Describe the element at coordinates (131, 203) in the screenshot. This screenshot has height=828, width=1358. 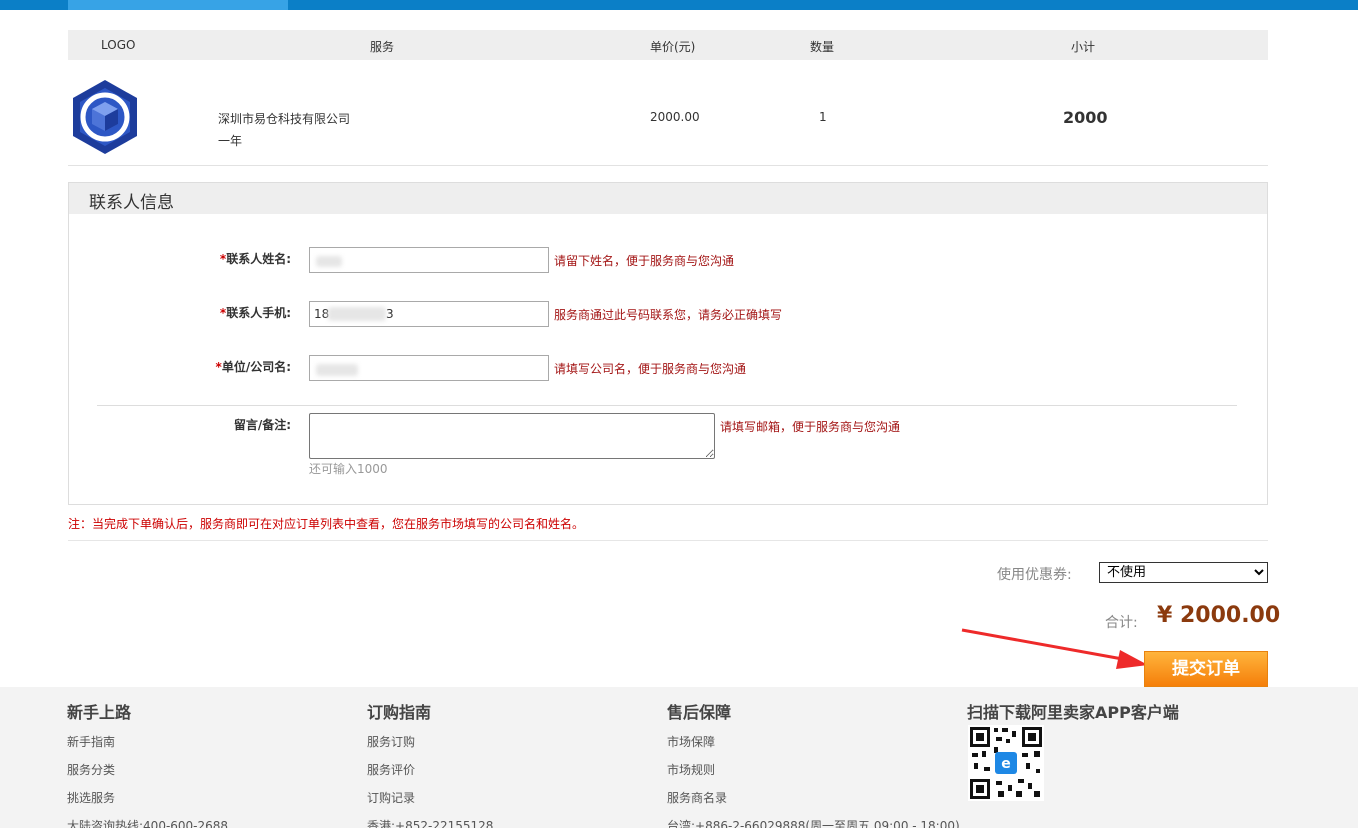
I see `contact-title: 联系人信息` at that location.